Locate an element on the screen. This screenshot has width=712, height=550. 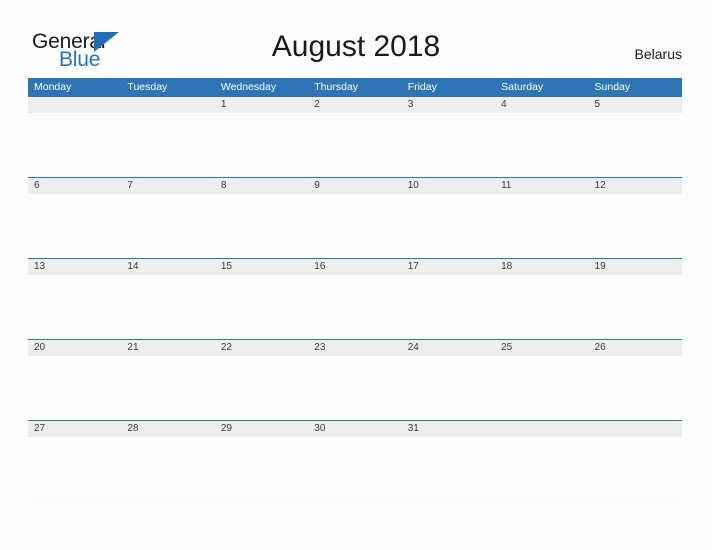
week-row: 20 21 22 23 24 25 26 is located at coordinates (355, 379).